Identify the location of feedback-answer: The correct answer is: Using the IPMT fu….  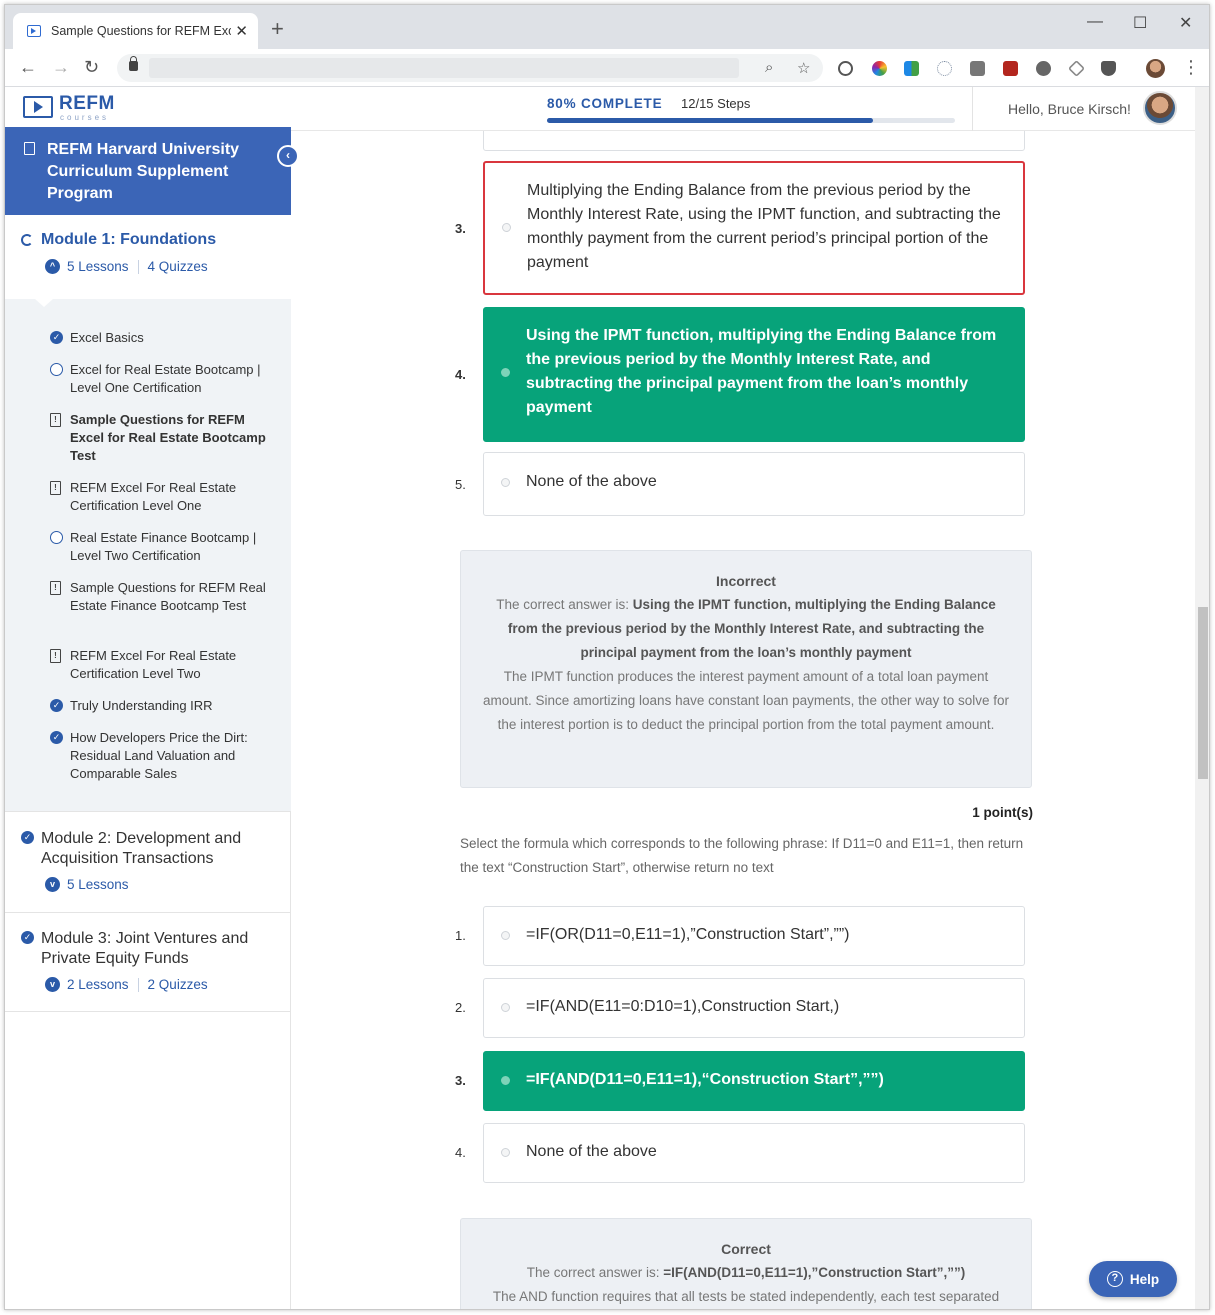
(746, 629).